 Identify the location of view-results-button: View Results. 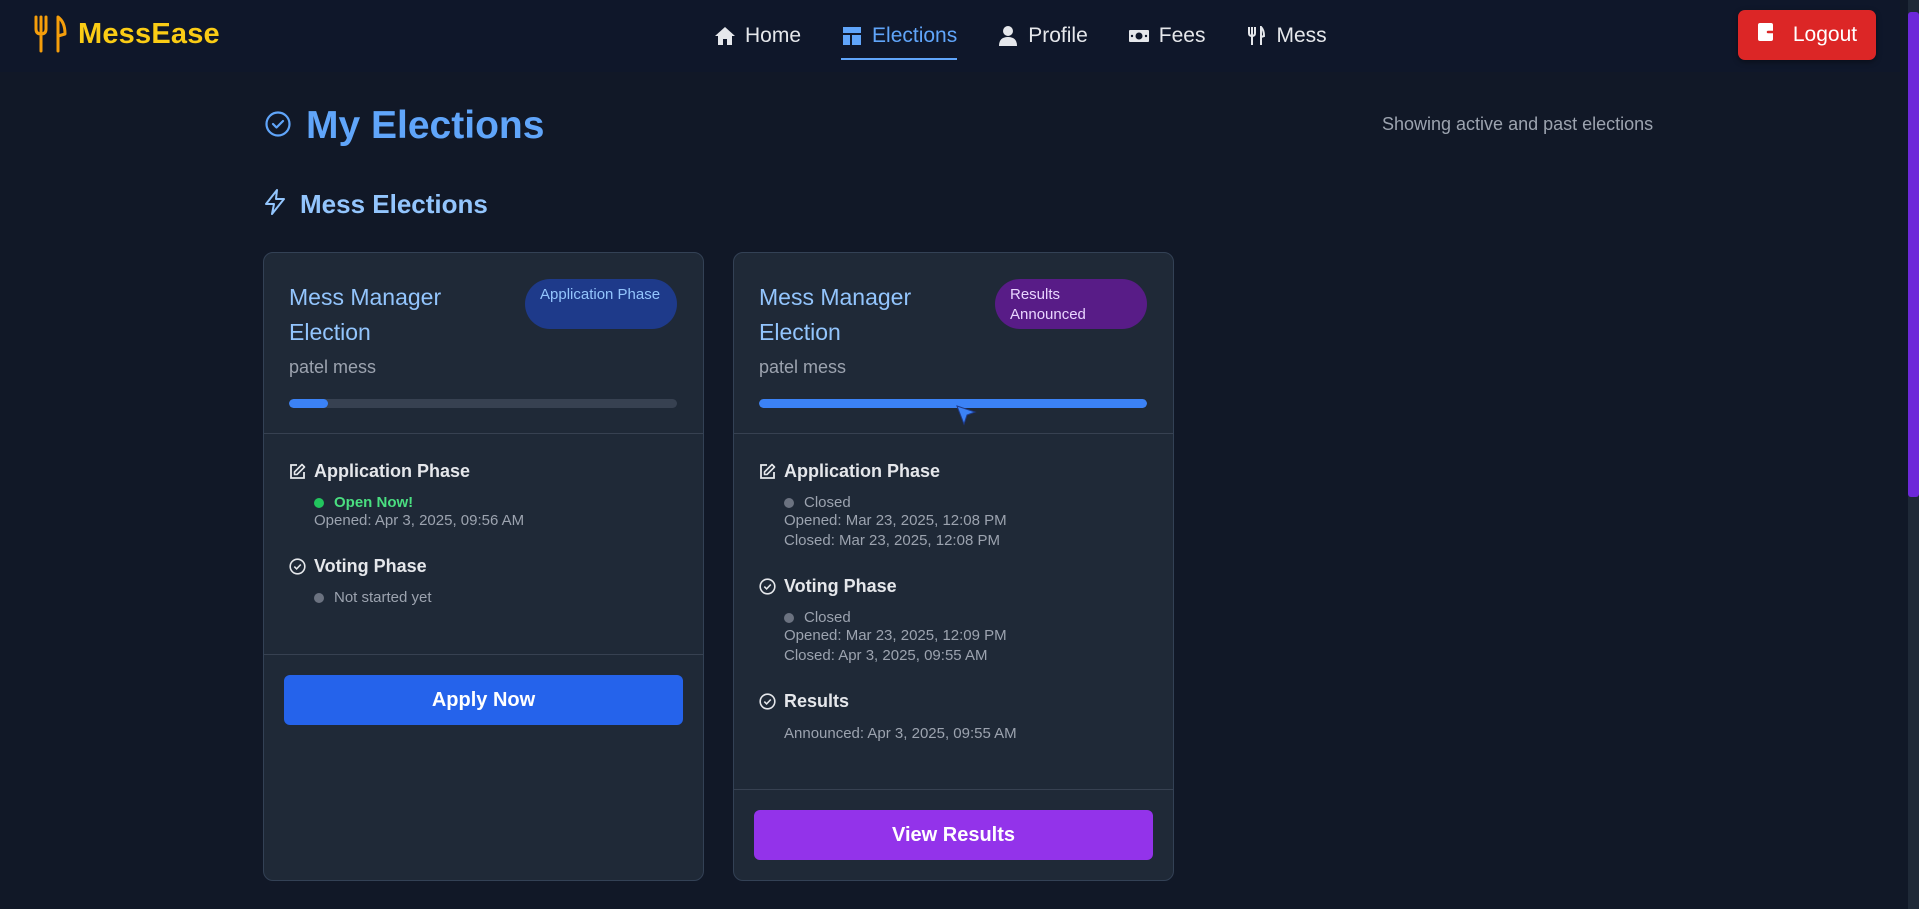
(953, 835).